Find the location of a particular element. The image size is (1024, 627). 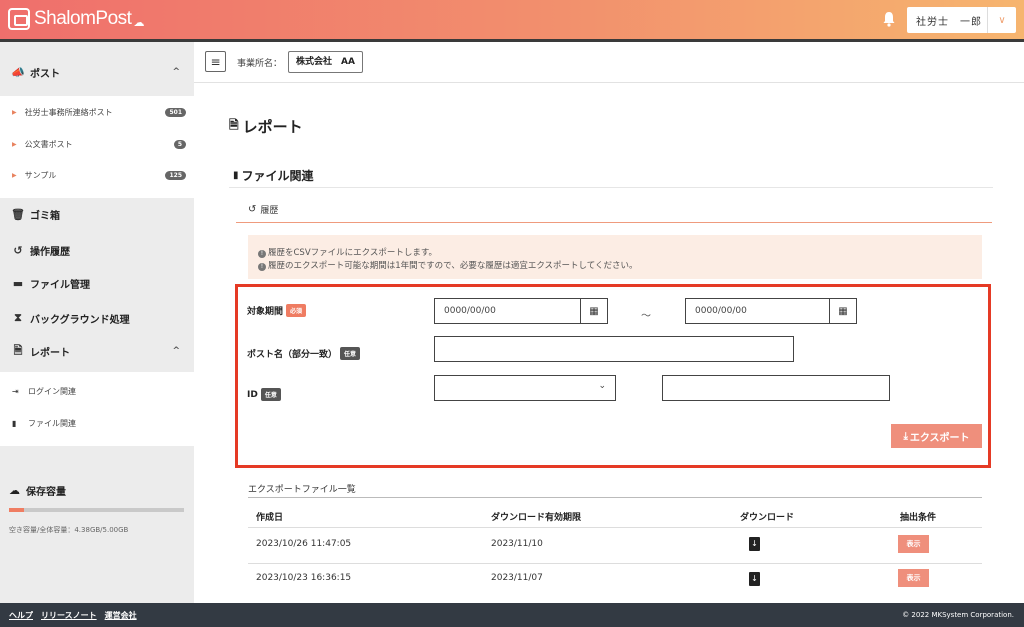

section-title: ▮ ファイル関連 is located at coordinates (273, 175).